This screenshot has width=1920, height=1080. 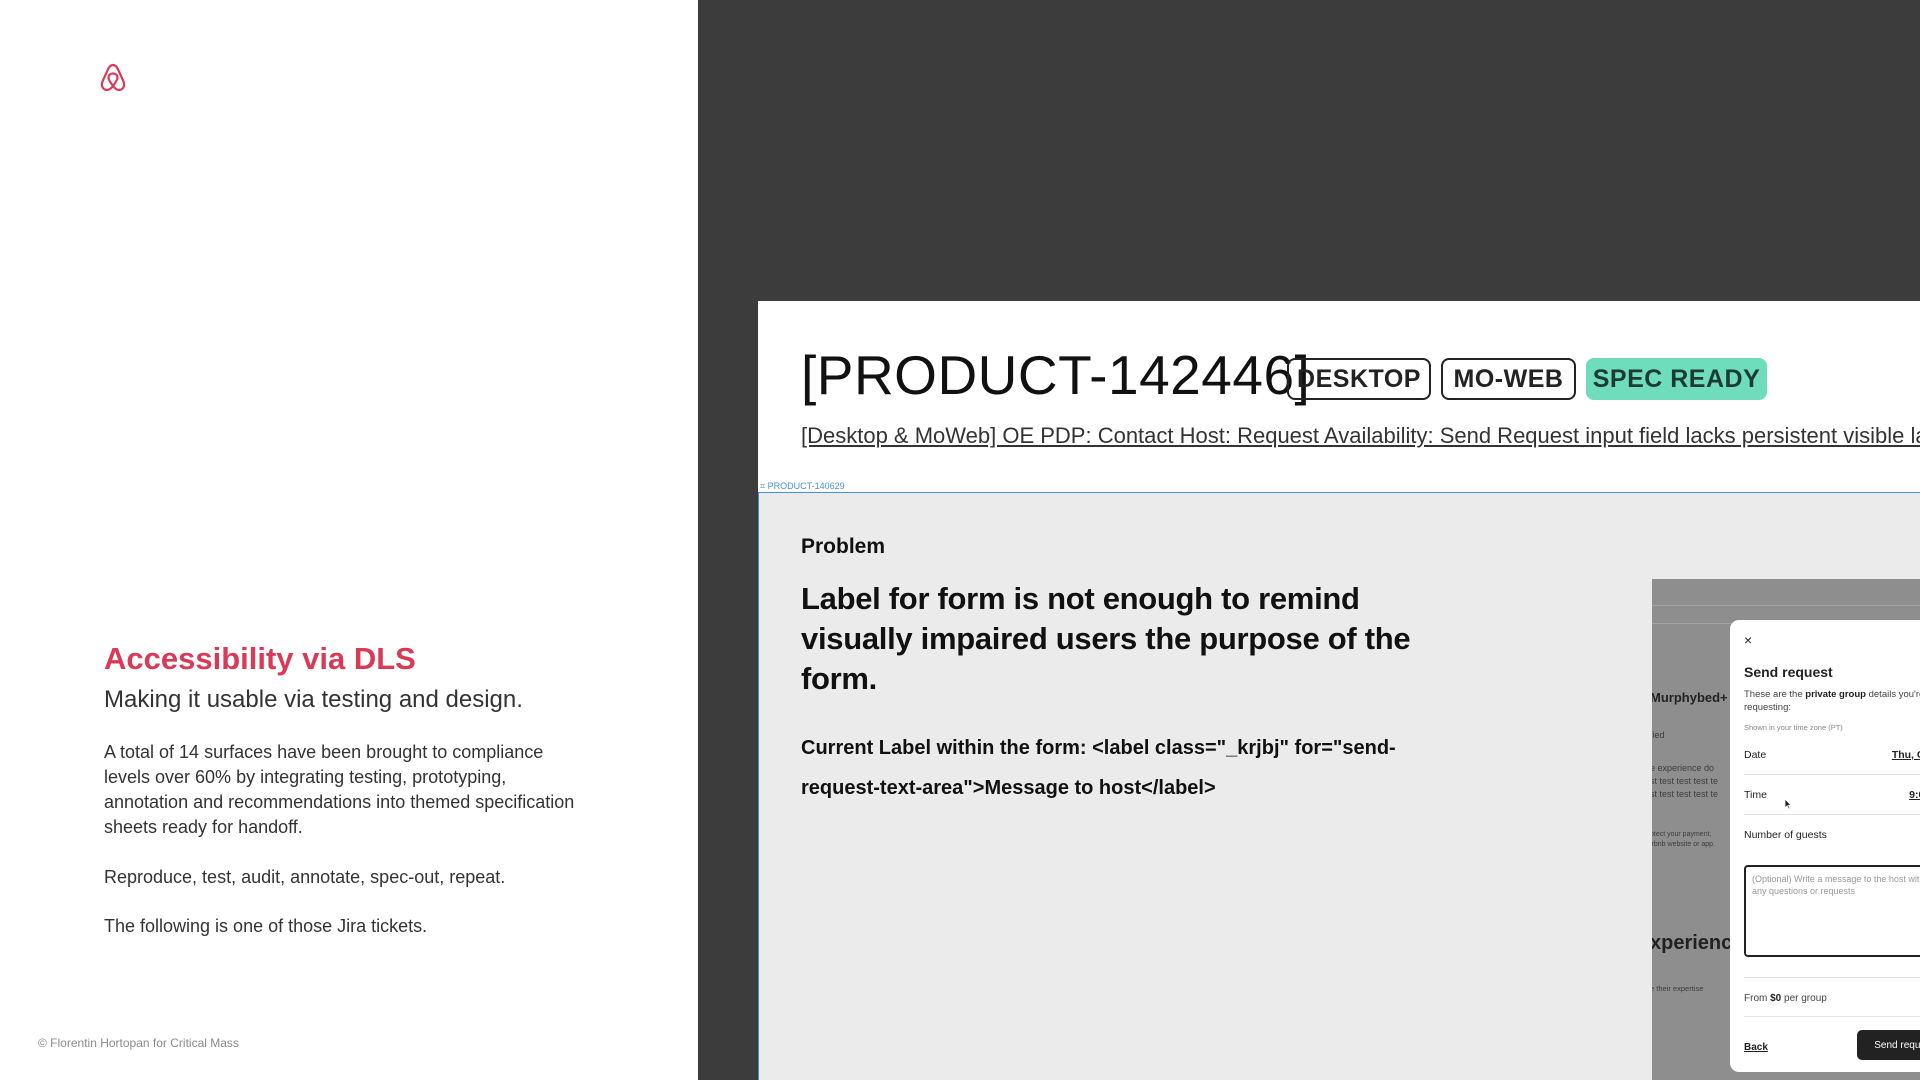 What do you see at coordinates (138, 1043) in the screenshot?
I see `copyright-text: © Florentin Hortopan for Critical Mass` at bounding box center [138, 1043].